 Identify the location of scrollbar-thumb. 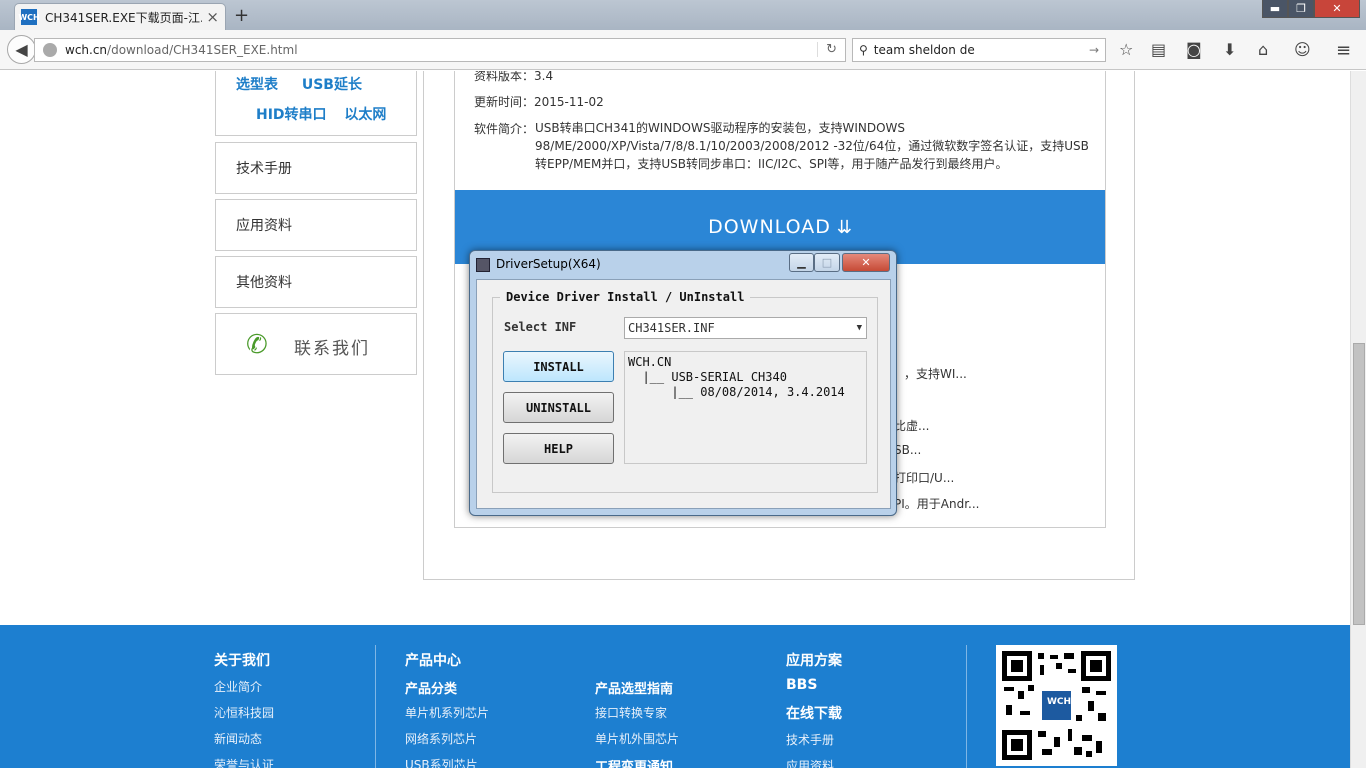
(1359, 484).